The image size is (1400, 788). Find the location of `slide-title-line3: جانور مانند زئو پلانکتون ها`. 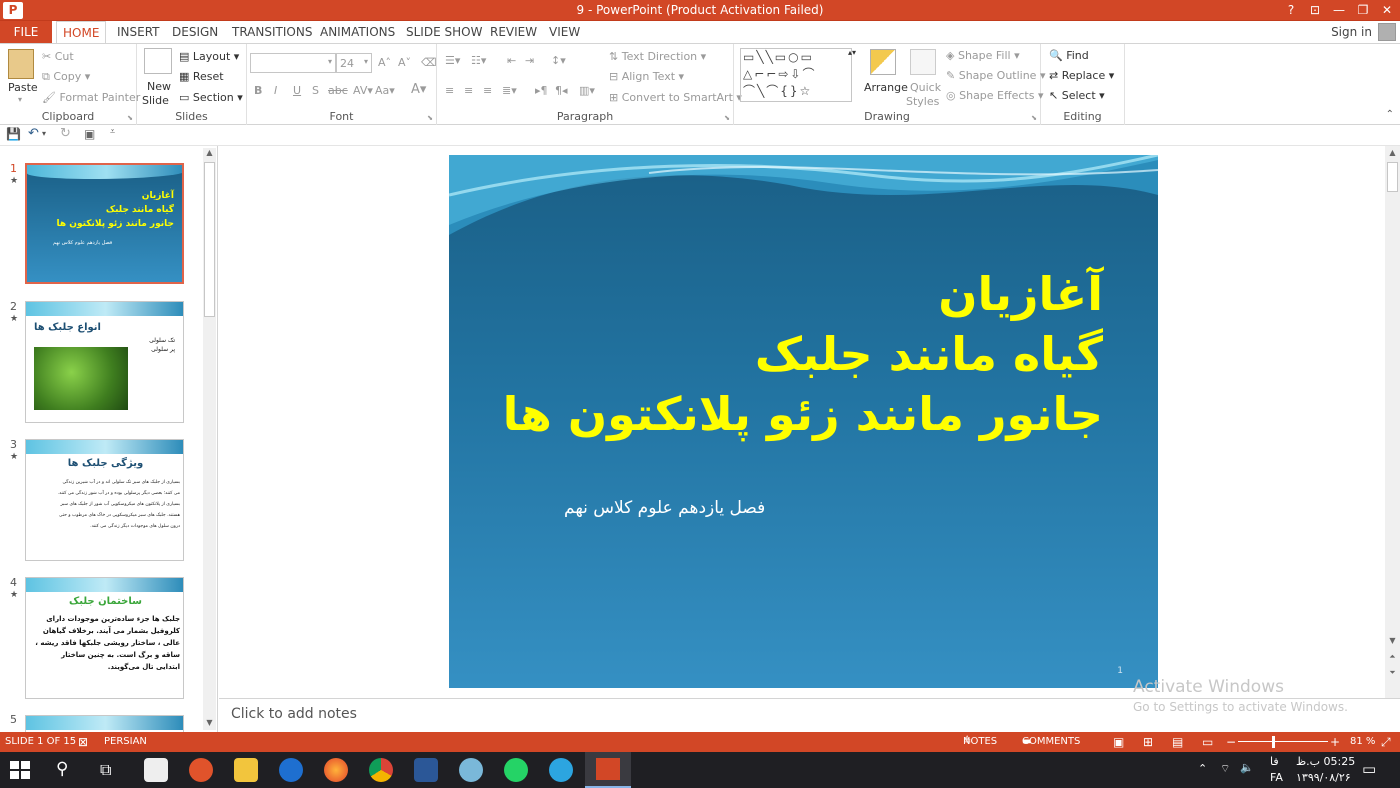

slide-title-line3: جانور مانند زئو پلانکتون ها is located at coordinates (803, 414).